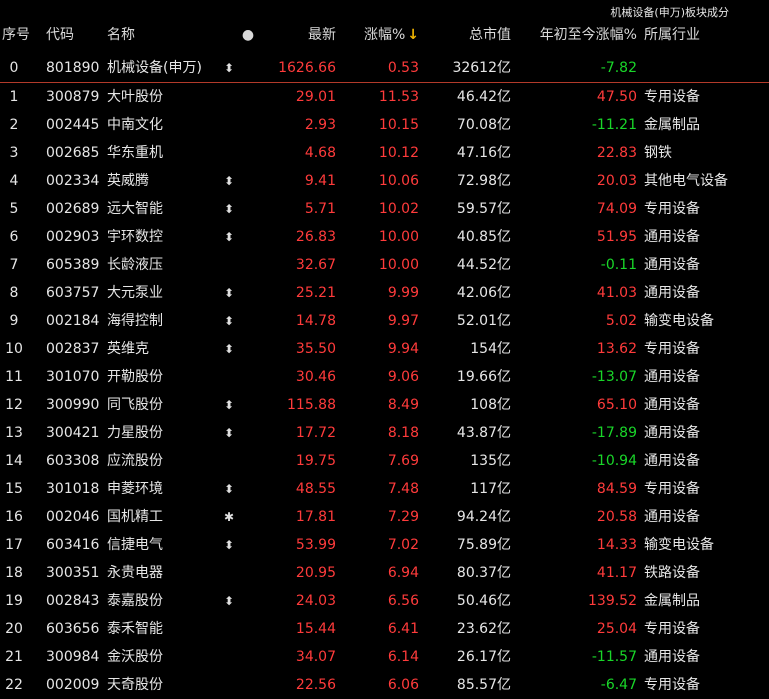  I want to click on header-ytd: 年初至今涨幅%, so click(574, 35).